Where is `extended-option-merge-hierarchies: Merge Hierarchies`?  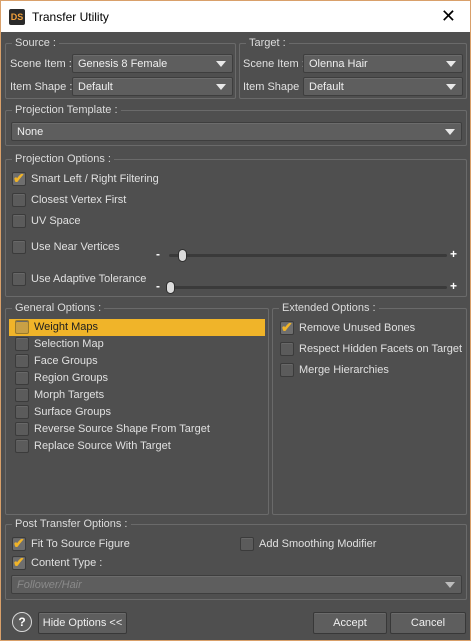 extended-option-merge-hierarchies: Merge Hierarchies is located at coordinates (369, 370).